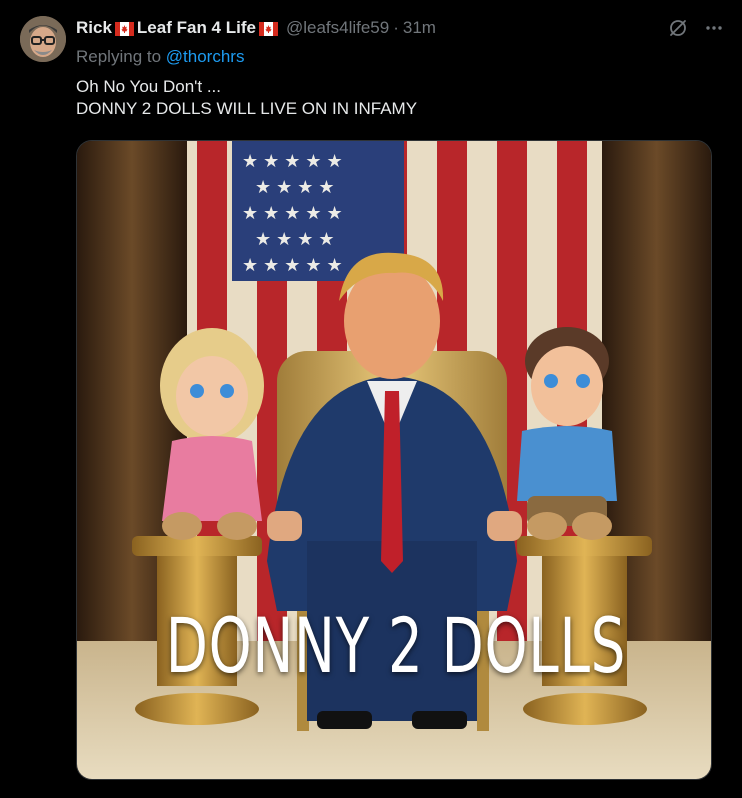 The height and width of the screenshot is (798, 742). I want to click on avatar-image, so click(43, 39).